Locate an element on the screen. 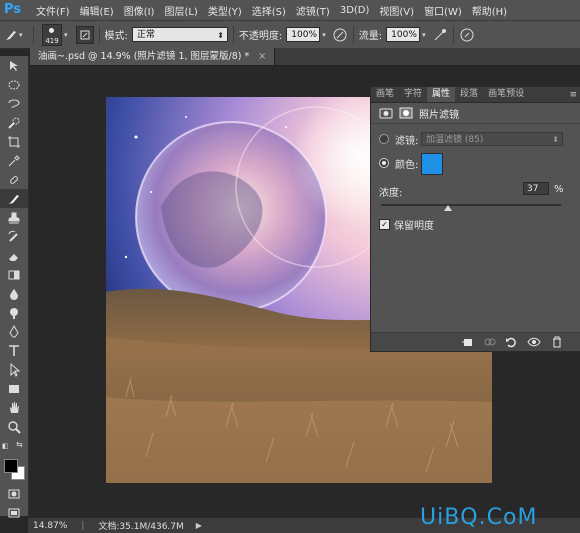 This screenshot has width=580, height=533. flow-input: 100% is located at coordinates (403, 34).